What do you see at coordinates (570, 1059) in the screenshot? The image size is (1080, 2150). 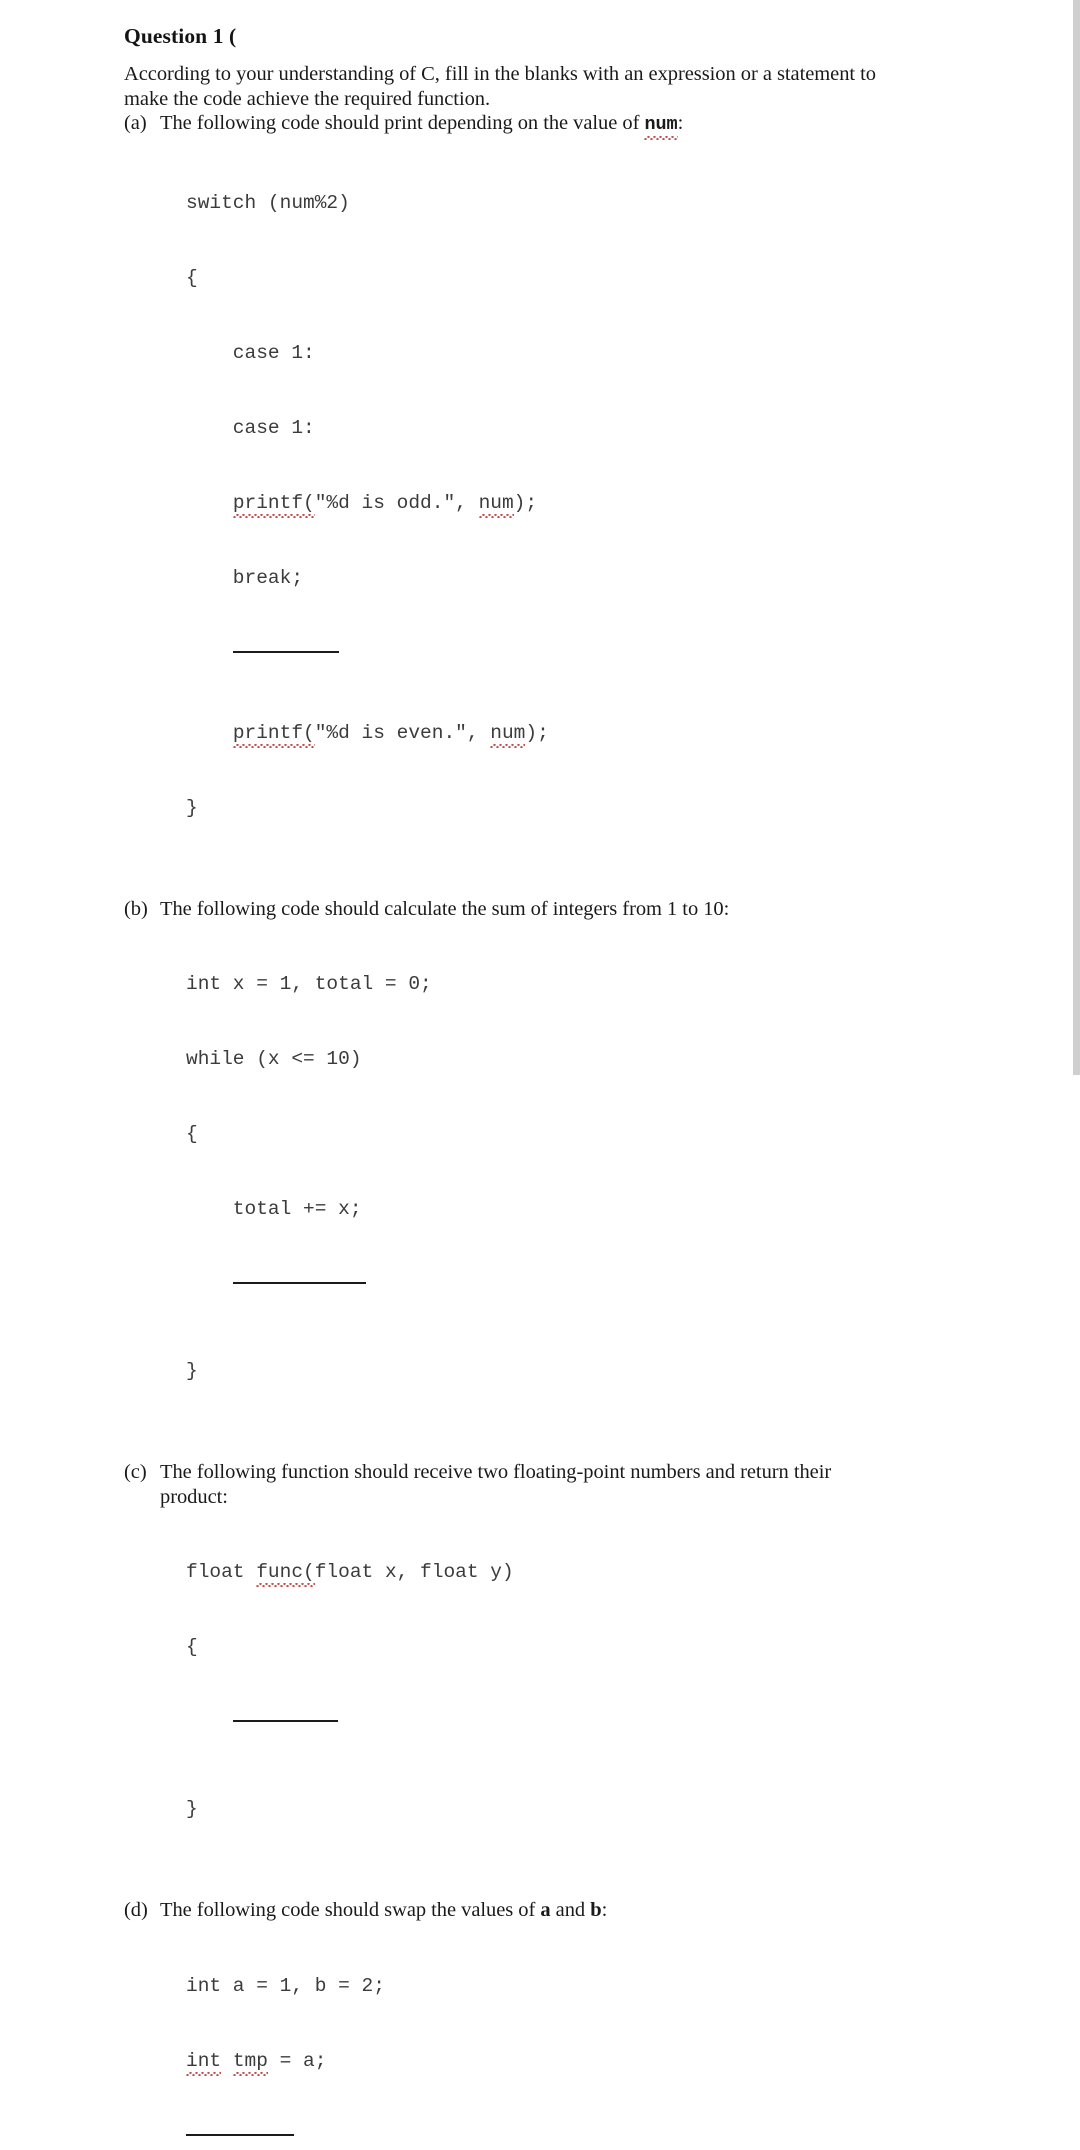 I see `code-line: while (x <= 10)` at bounding box center [570, 1059].